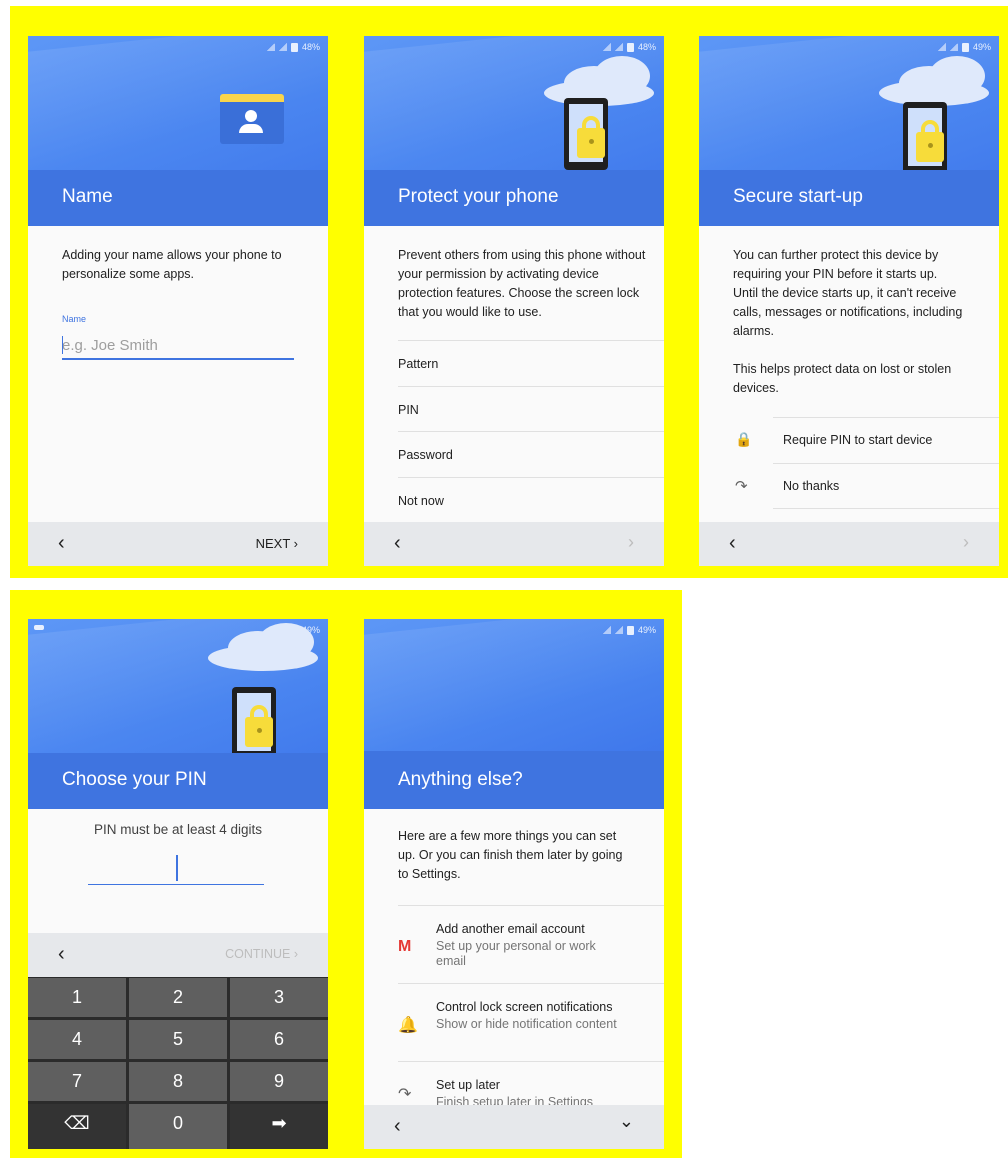 Image resolution: width=1008 pixels, height=1158 pixels. Describe the element at coordinates (178, 829) in the screenshot. I see `pin-hint: PIN must be at least 4 digits` at that location.